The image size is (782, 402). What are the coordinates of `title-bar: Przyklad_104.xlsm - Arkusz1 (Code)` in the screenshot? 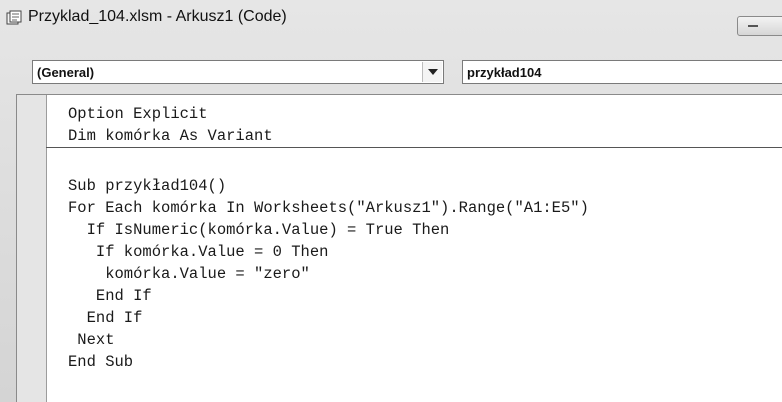 It's located at (391, 20).